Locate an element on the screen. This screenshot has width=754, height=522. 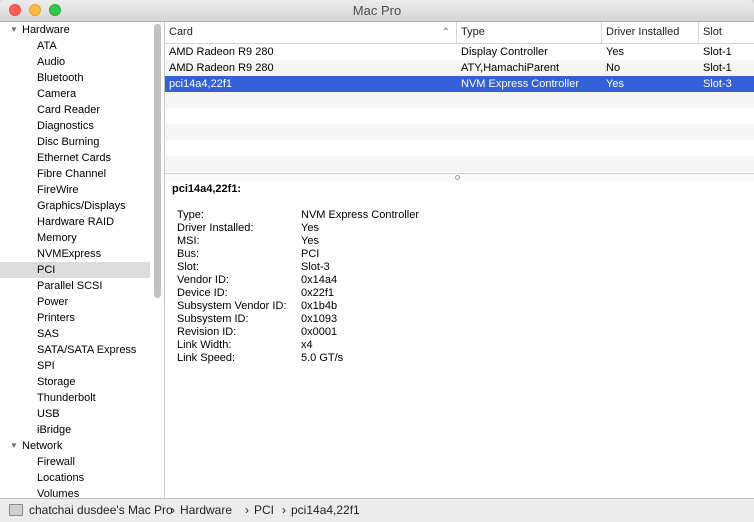
sidebar-item-parallel-scsi: Parallel SCSI is located at coordinates (75, 286).